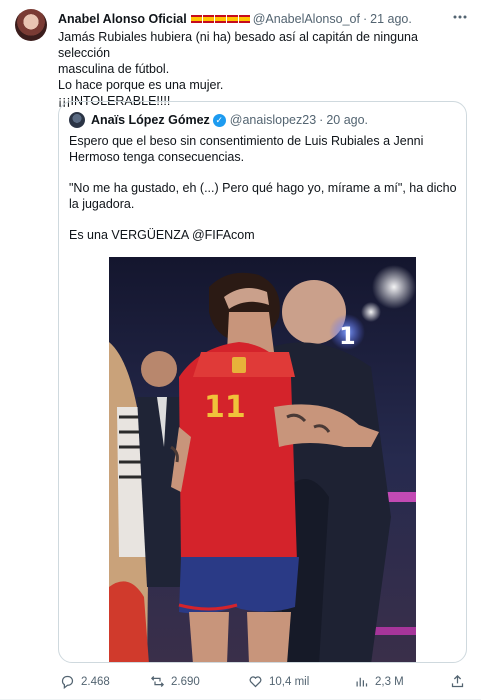  Describe the element at coordinates (77, 120) in the screenshot. I see `quoted-author-avatar` at that location.